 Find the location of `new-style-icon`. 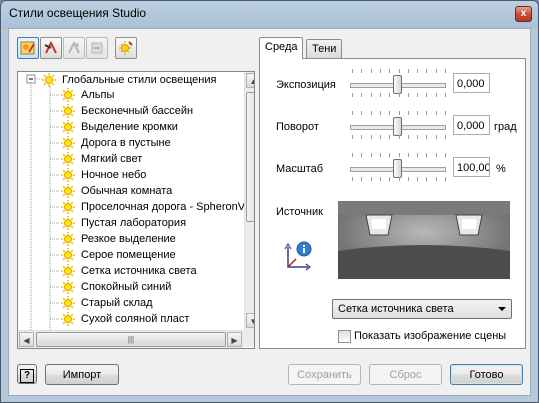

new-style-icon is located at coordinates (50, 47).